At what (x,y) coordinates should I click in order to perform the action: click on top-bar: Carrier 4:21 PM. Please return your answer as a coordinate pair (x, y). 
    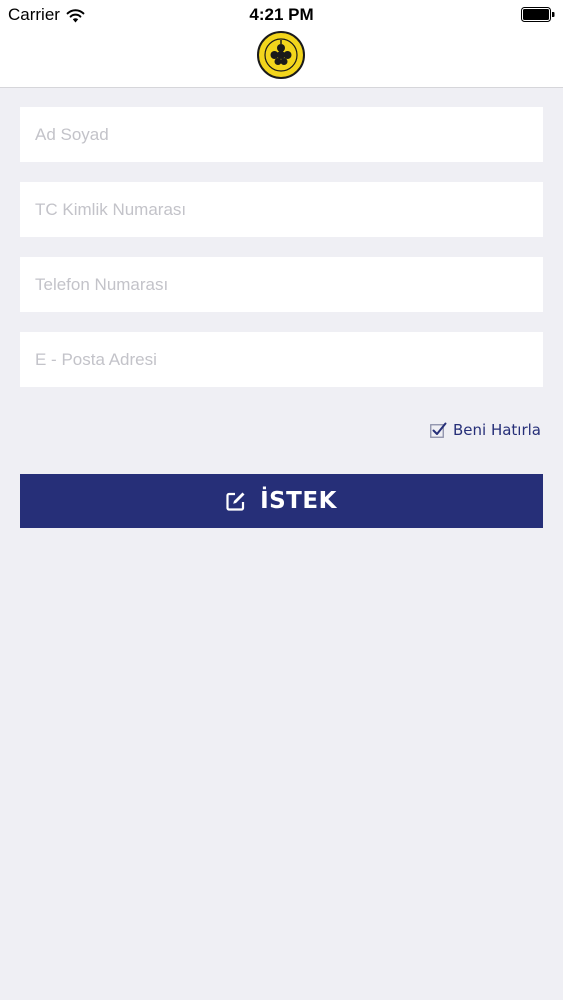
    Looking at the image, I should click on (281, 44).